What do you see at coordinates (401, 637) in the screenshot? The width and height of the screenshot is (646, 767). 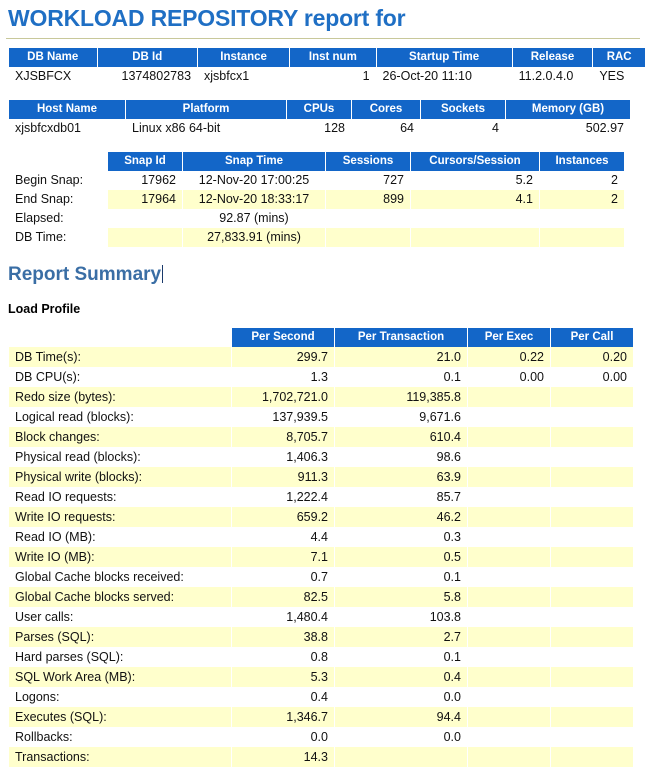 I see `cell-per-transaction: 2.7` at bounding box center [401, 637].